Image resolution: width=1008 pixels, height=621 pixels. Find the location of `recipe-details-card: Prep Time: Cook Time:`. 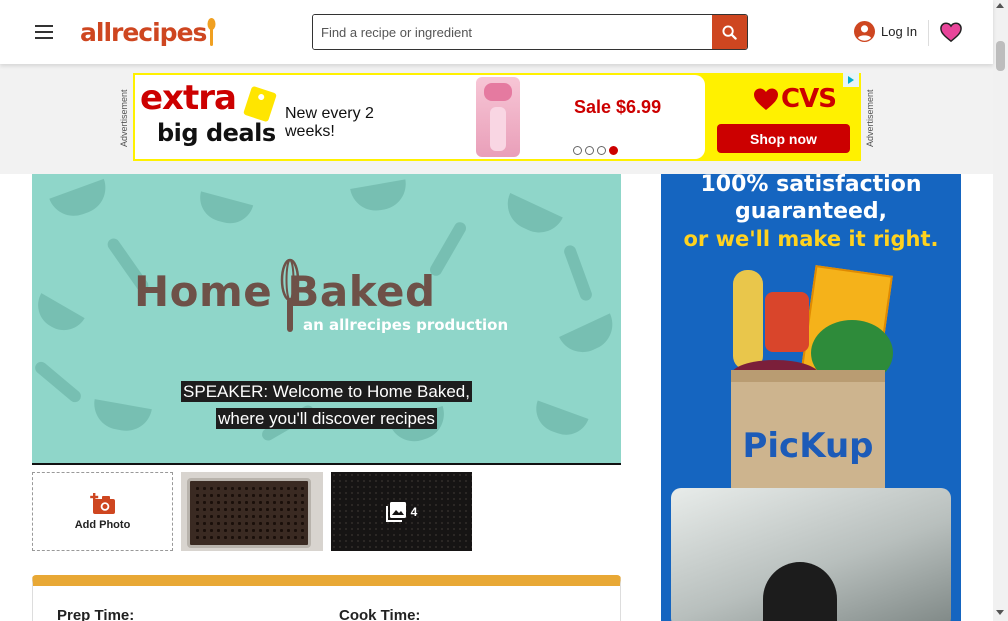

recipe-details-card: Prep Time: Cook Time: is located at coordinates (326, 598).